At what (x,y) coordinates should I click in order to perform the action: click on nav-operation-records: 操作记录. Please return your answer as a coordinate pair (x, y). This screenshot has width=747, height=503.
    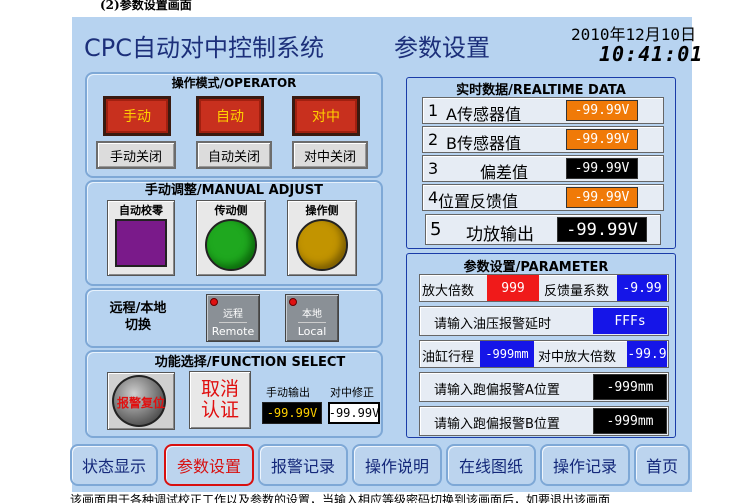
    Looking at the image, I should click on (585, 465).